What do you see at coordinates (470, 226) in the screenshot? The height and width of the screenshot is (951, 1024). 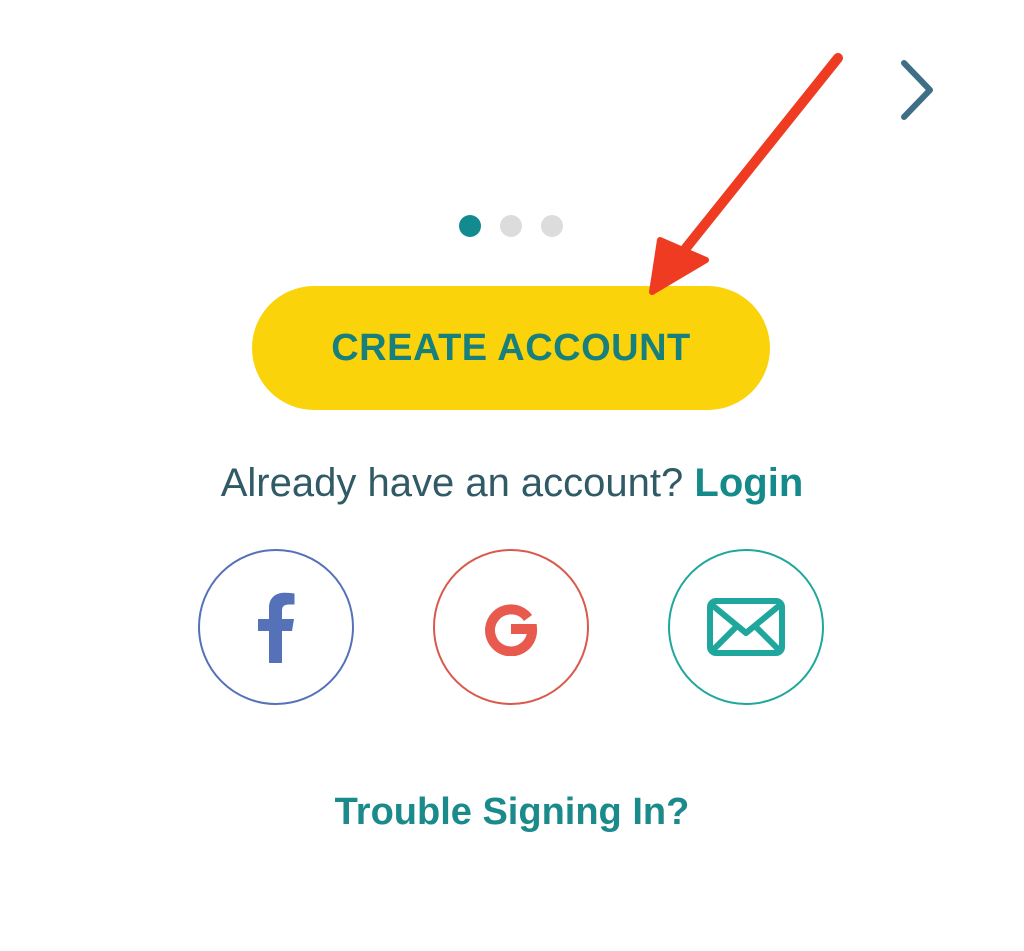 I see `page-dot-active` at bounding box center [470, 226].